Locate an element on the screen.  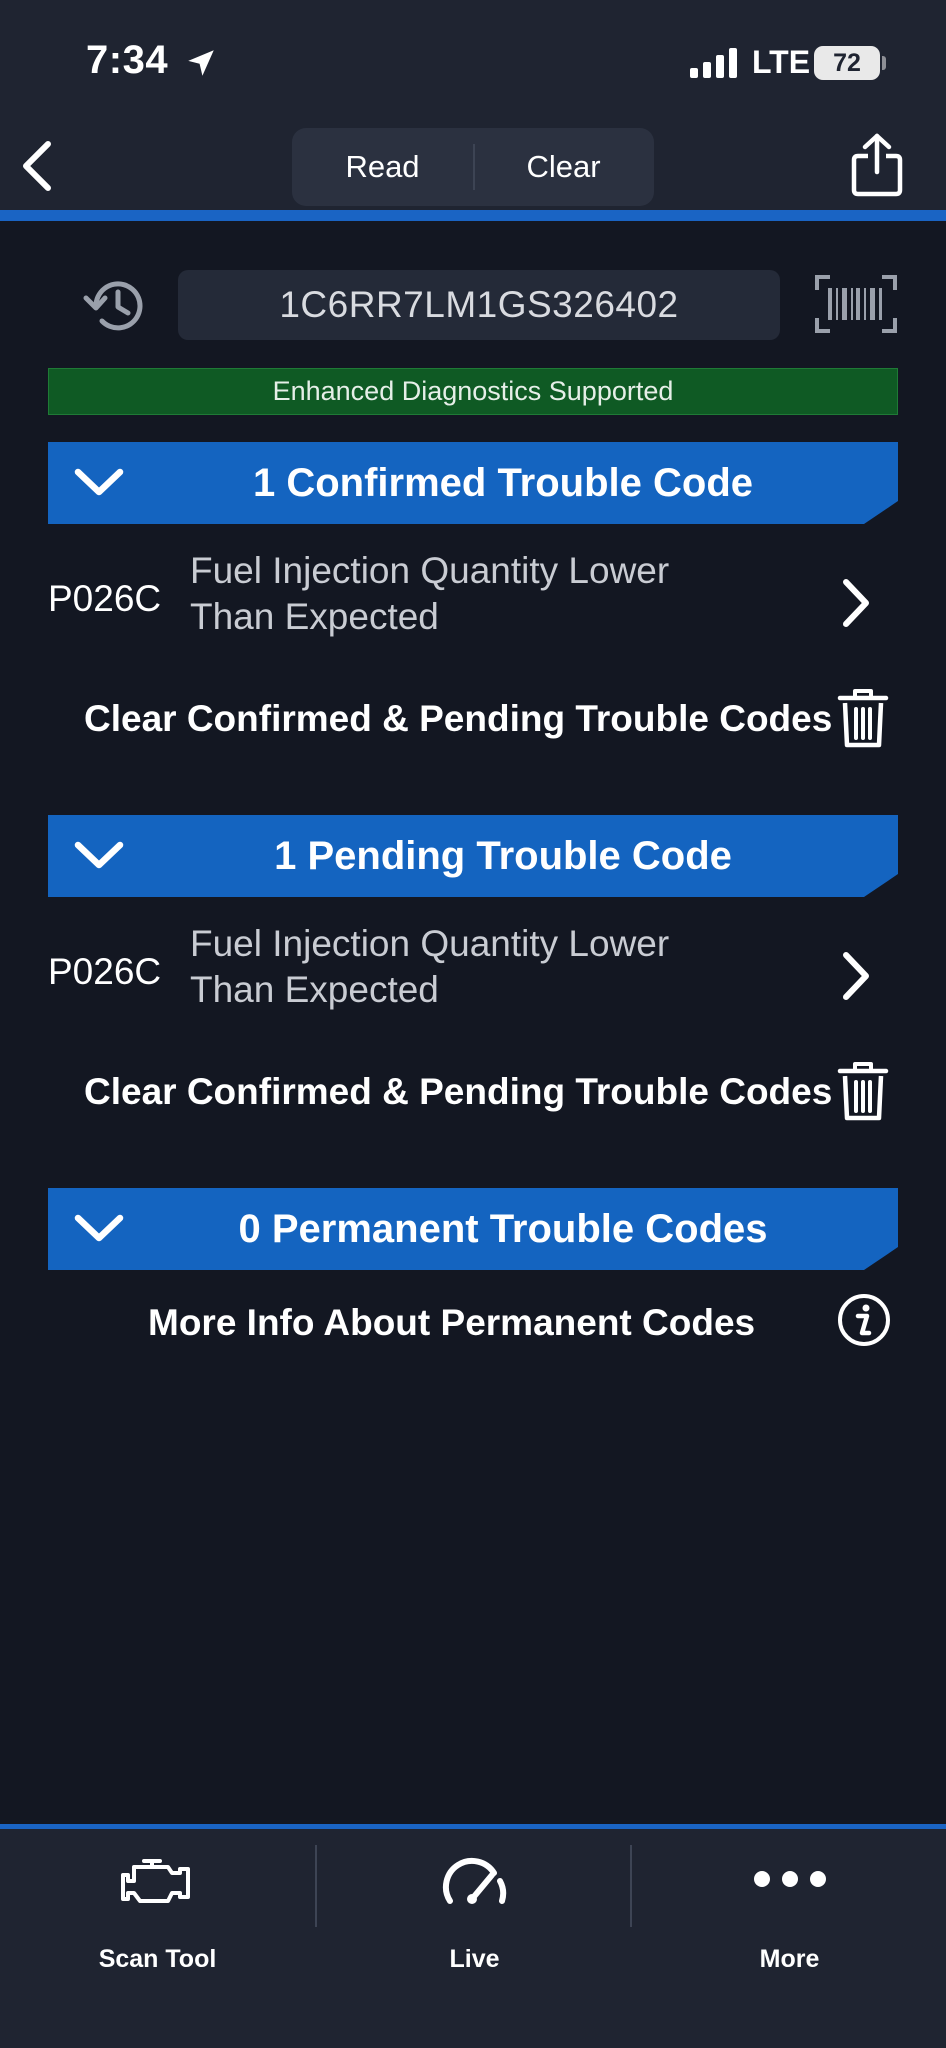
location-arrow-icon is located at coordinates (201, 63).